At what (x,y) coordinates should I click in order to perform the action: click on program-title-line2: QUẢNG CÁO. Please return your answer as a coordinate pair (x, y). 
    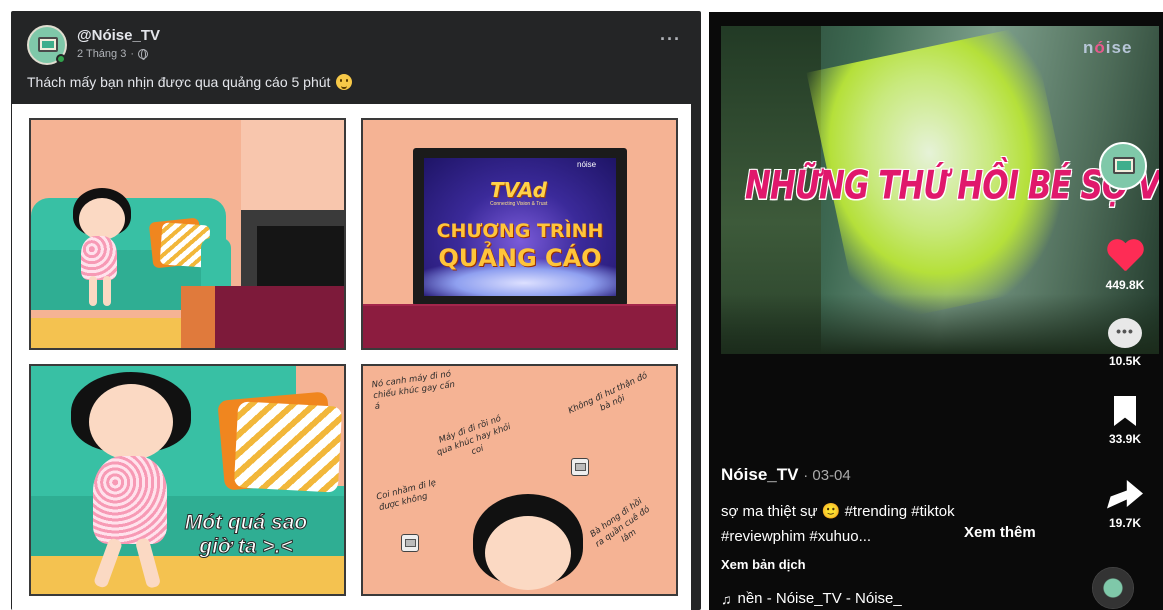
    Looking at the image, I should click on (520, 258).